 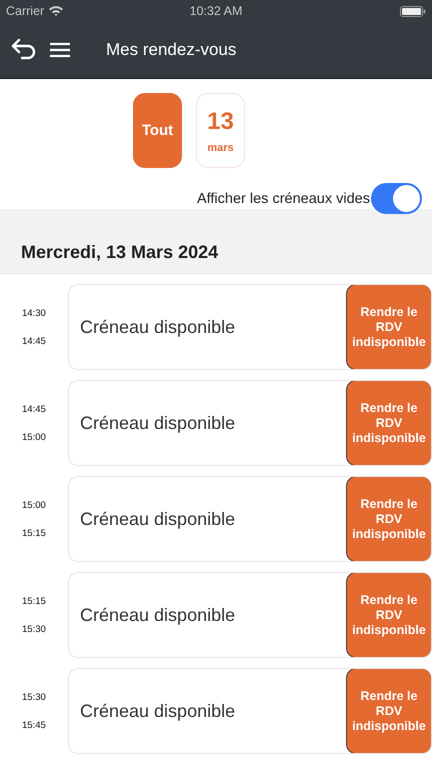 What do you see at coordinates (413, 11) in the screenshot?
I see `battery-icon` at bounding box center [413, 11].